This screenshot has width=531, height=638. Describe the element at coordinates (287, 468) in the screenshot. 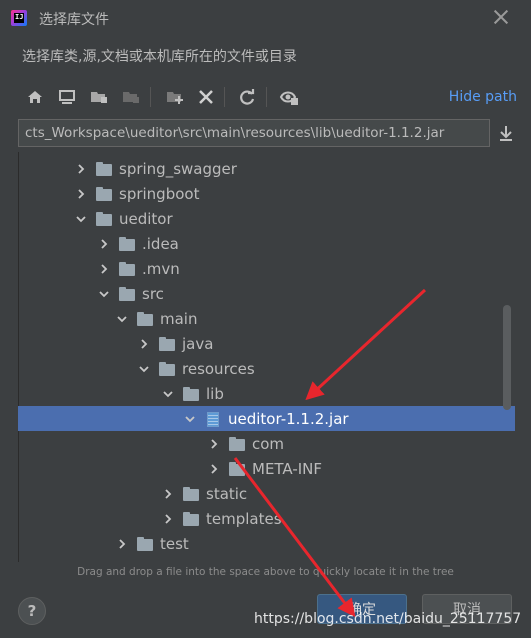

I see `tree-item-label: META-INF` at that location.